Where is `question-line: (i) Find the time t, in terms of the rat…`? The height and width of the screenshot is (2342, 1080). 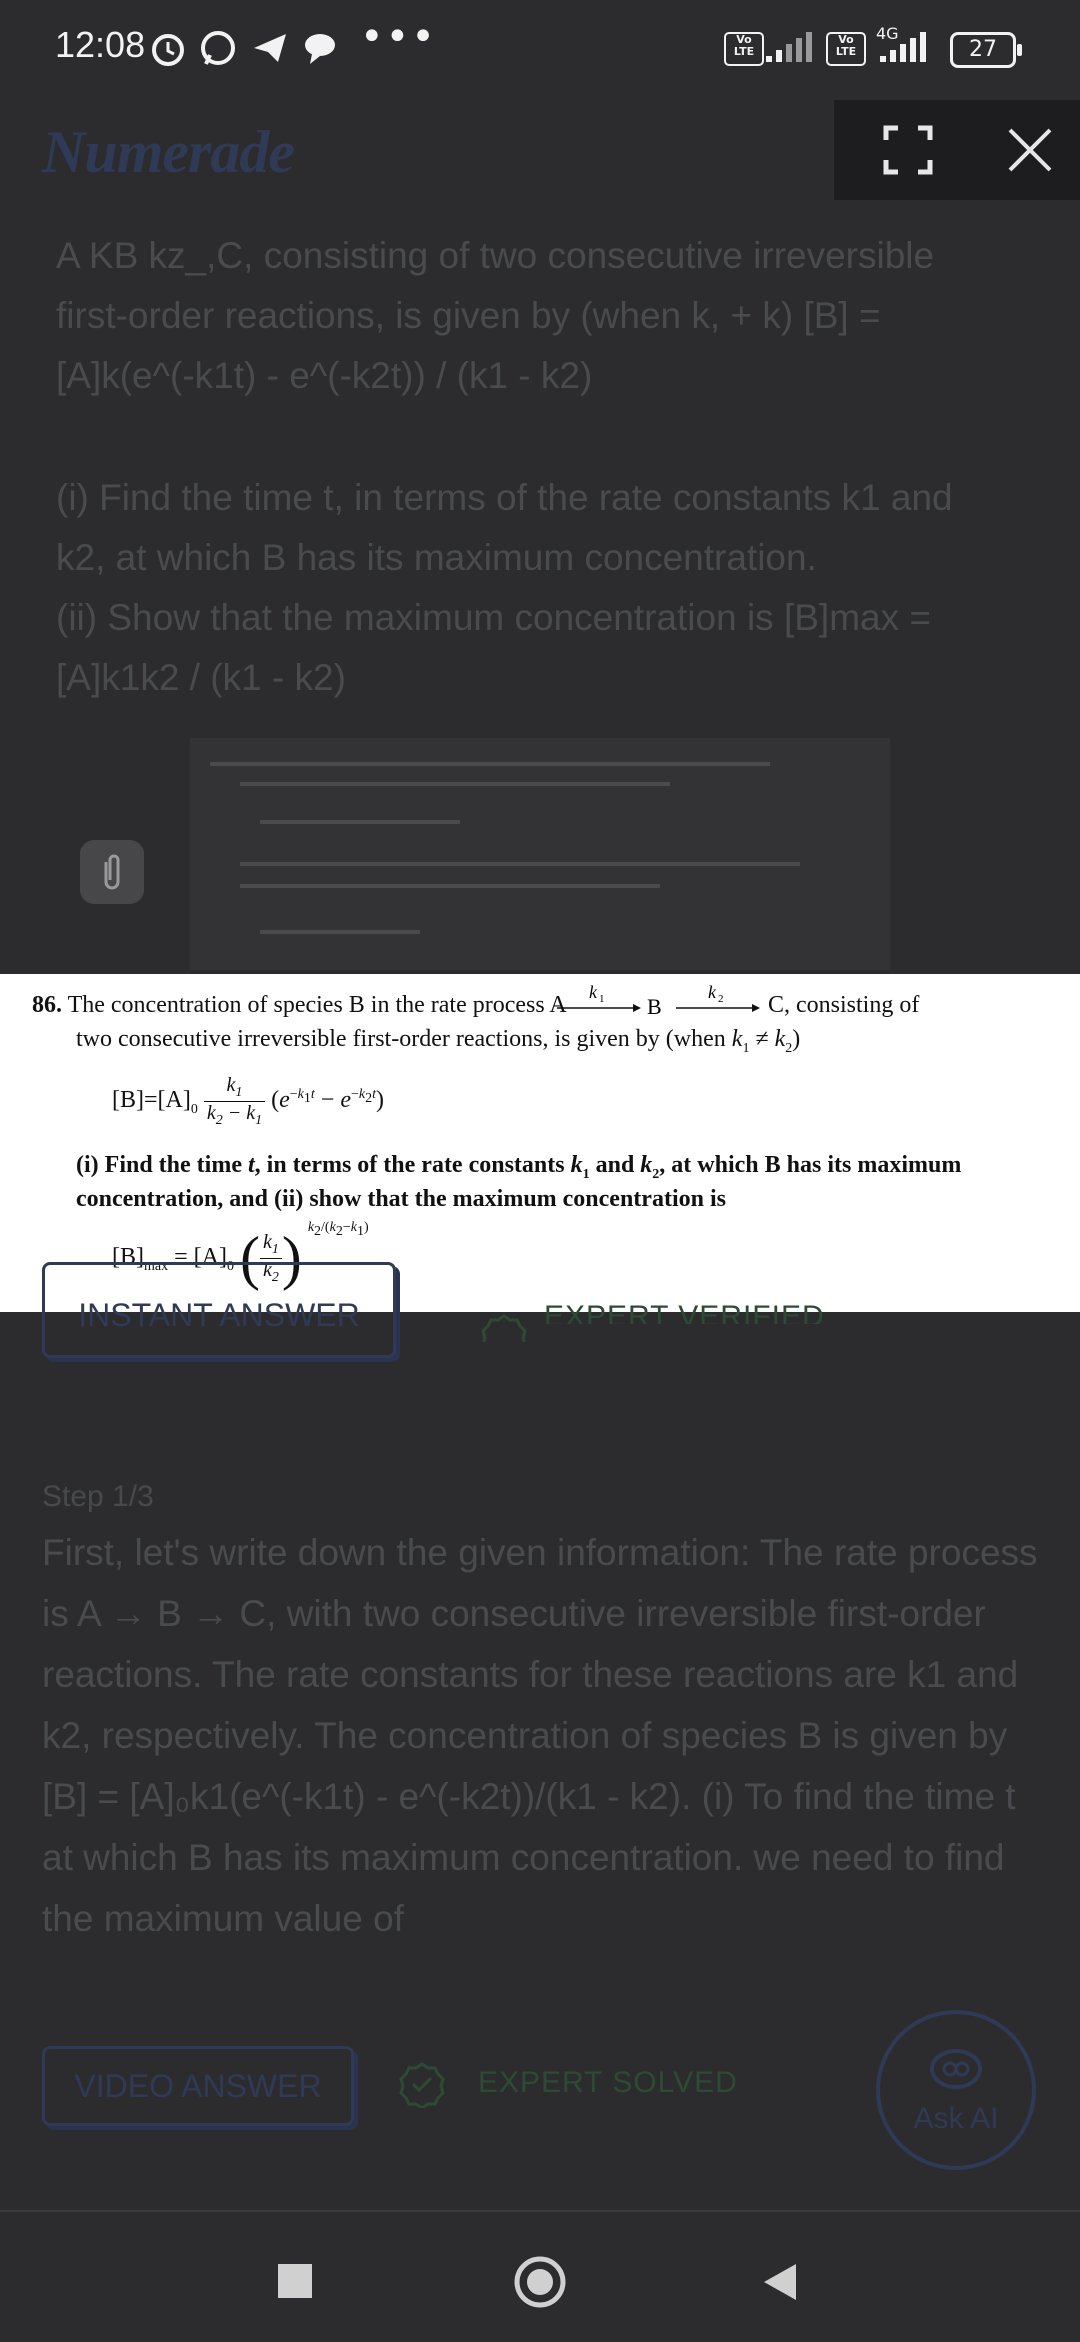 question-line: (i) Find the time t, in terms of the rat… is located at coordinates (504, 497).